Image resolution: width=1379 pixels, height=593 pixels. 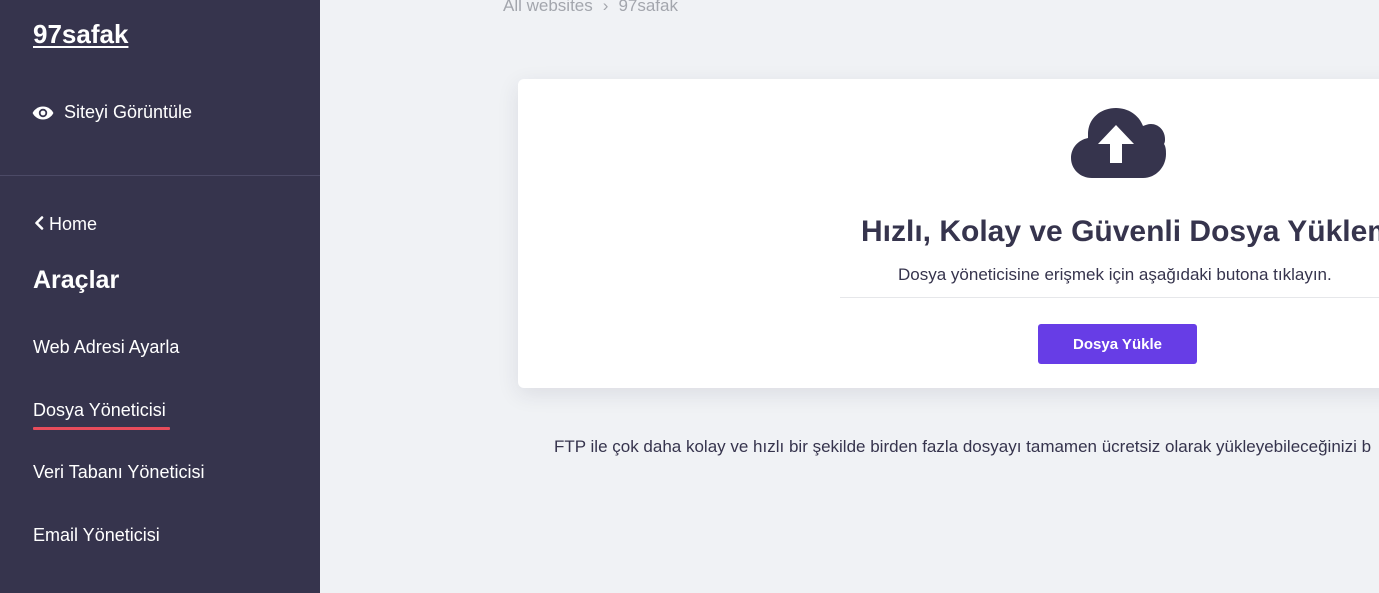 What do you see at coordinates (1118, 145) in the screenshot?
I see `cloud-upload-icon` at bounding box center [1118, 145].